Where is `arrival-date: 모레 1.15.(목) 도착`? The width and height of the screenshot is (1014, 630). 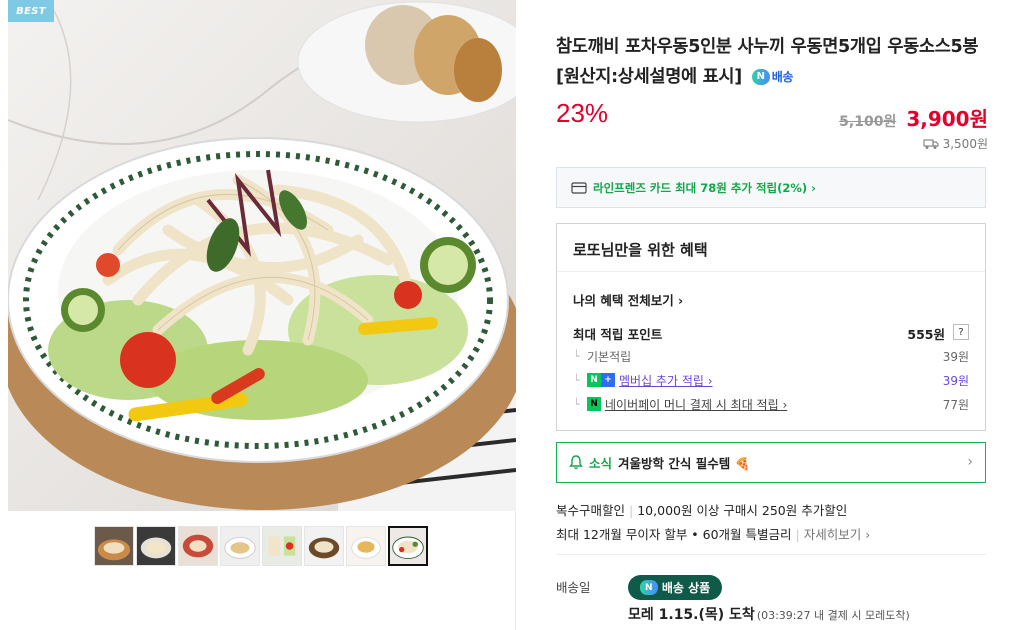 arrival-date: 모레 1.15.(목) 도착 is located at coordinates (691, 615).